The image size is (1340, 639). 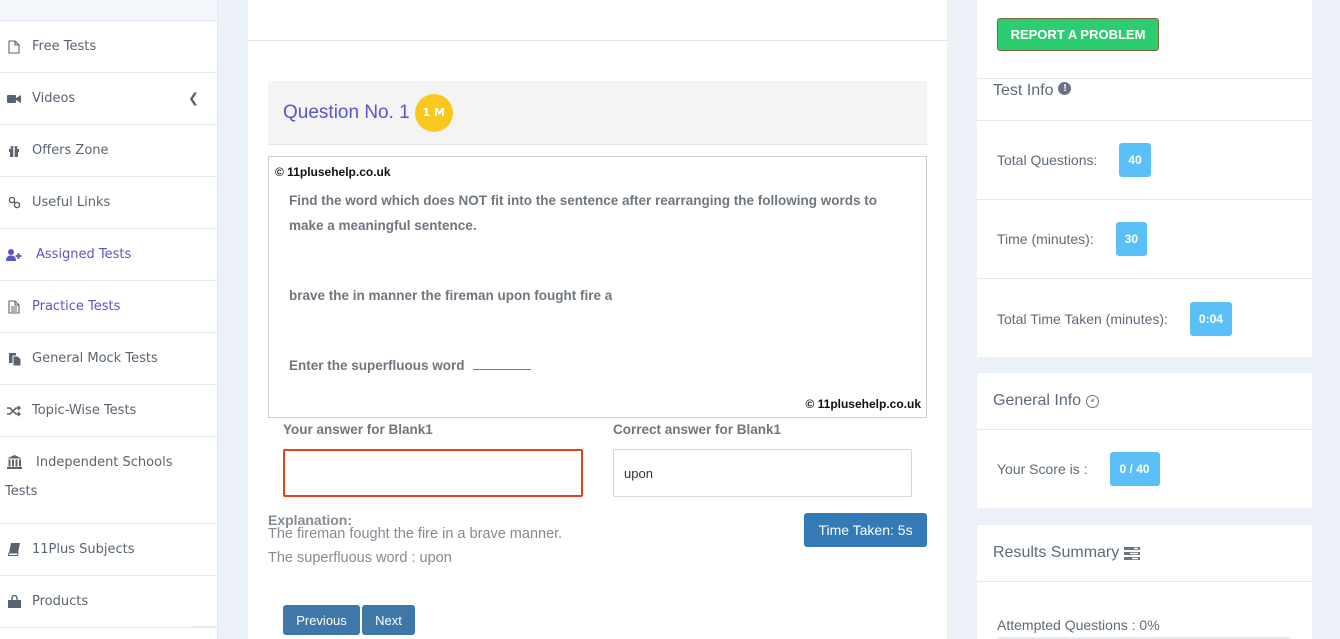 What do you see at coordinates (1132, 553) in the screenshot?
I see `tasks-list-icon` at bounding box center [1132, 553].